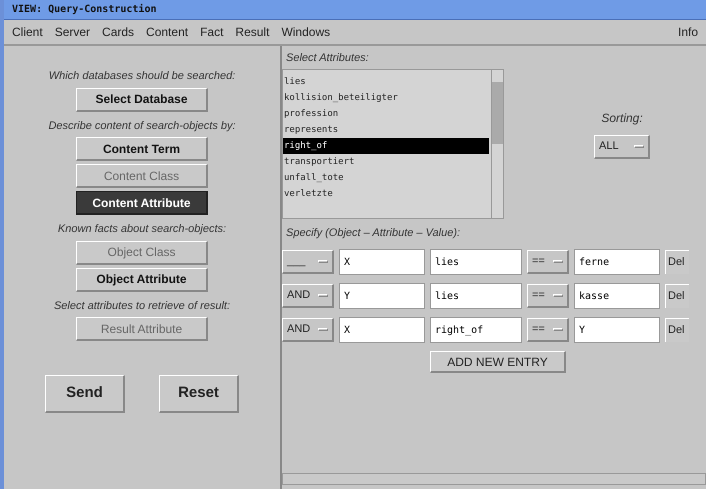  I want to click on value-field: kasse, so click(617, 296).